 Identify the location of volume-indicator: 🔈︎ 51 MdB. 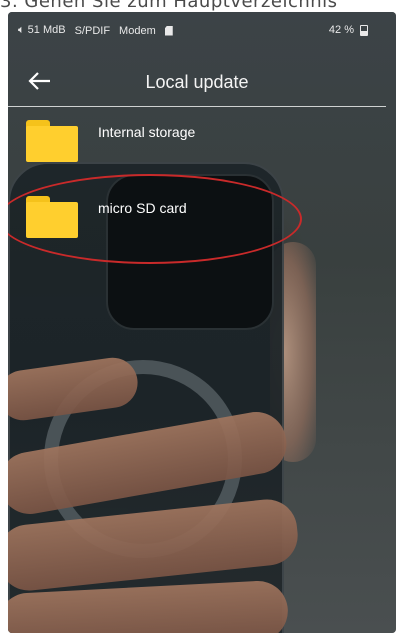
(42, 30).